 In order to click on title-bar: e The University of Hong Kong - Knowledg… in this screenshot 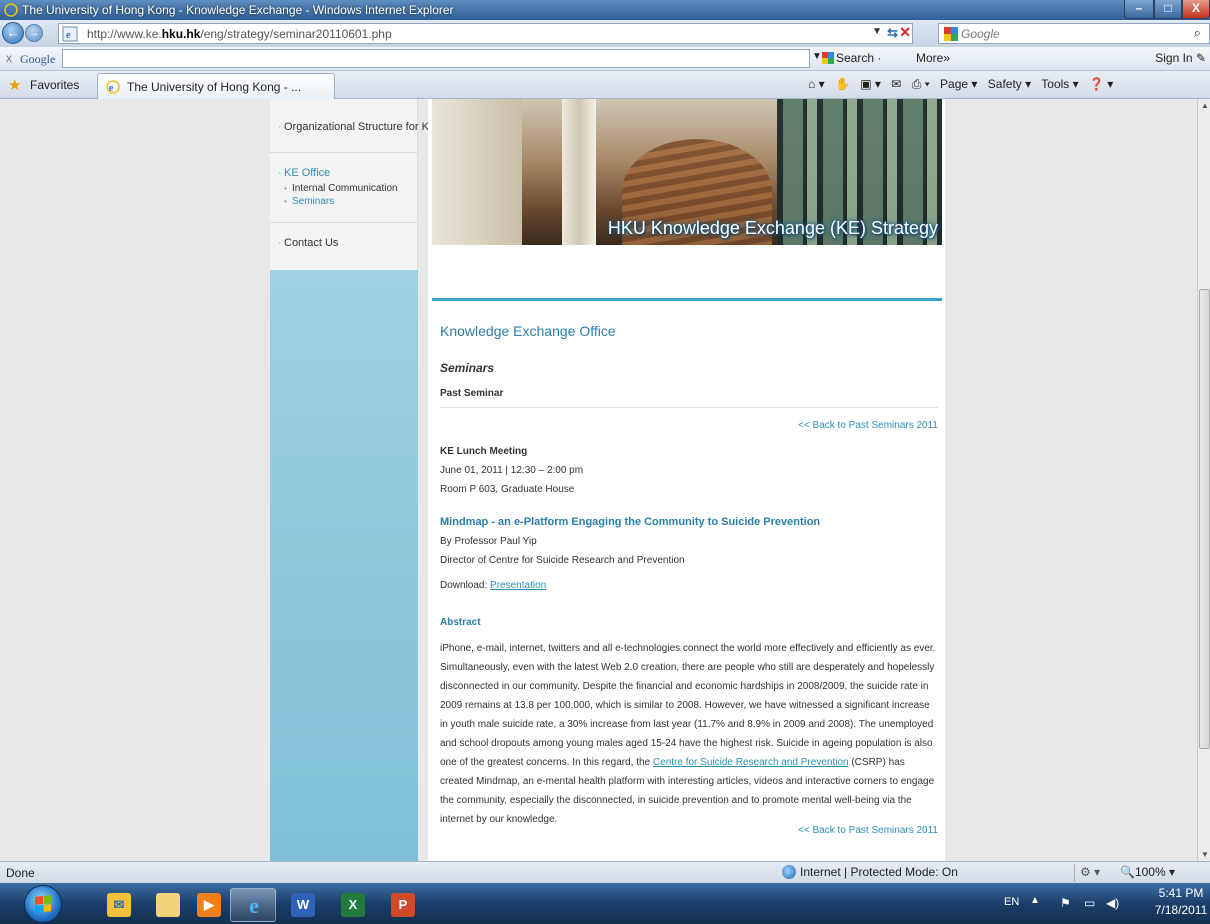, I will do `click(605, 10)`.